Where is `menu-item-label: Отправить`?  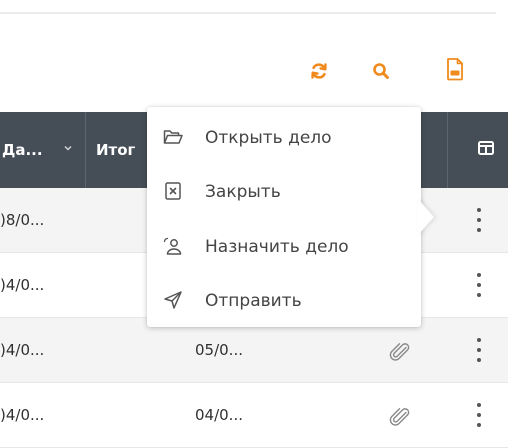 menu-item-label: Отправить is located at coordinates (253, 301).